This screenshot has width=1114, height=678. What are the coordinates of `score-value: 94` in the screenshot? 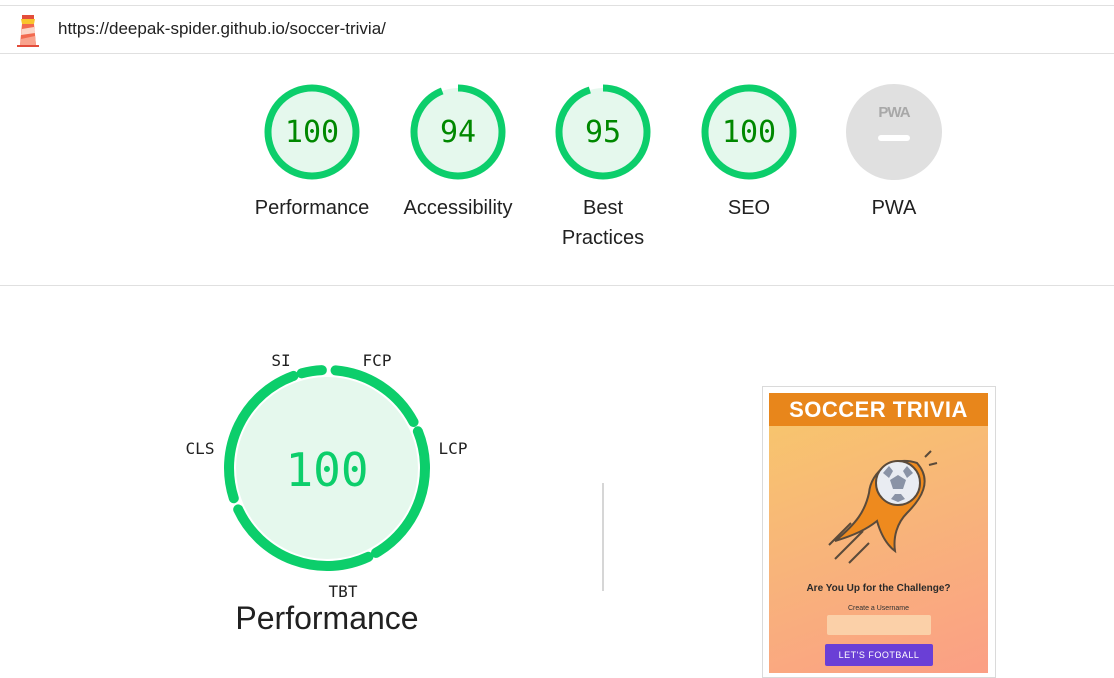 It's located at (458, 132).